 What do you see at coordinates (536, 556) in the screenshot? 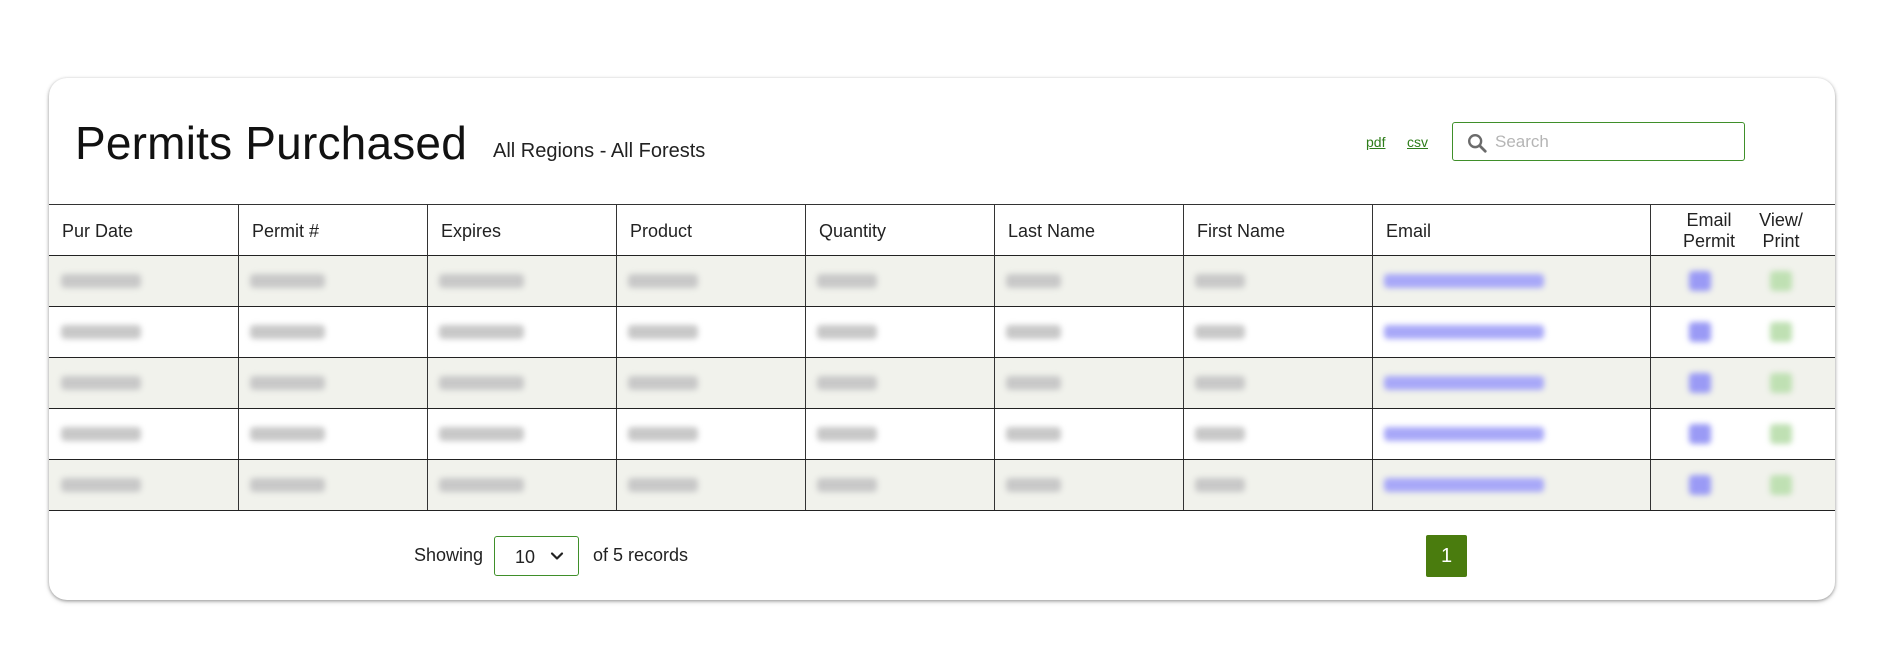
I see `page-size-select: 10` at bounding box center [536, 556].